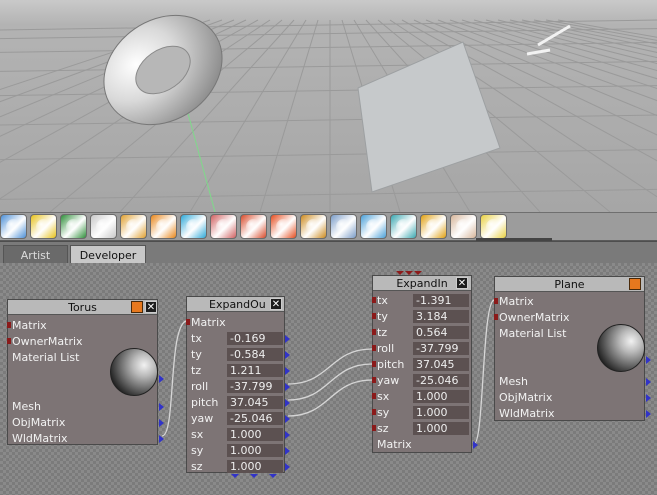 The width and height of the screenshot is (657, 495). What do you see at coordinates (197, 386) in the screenshot?
I see `expandout-field-roll: roll` at bounding box center [197, 386].